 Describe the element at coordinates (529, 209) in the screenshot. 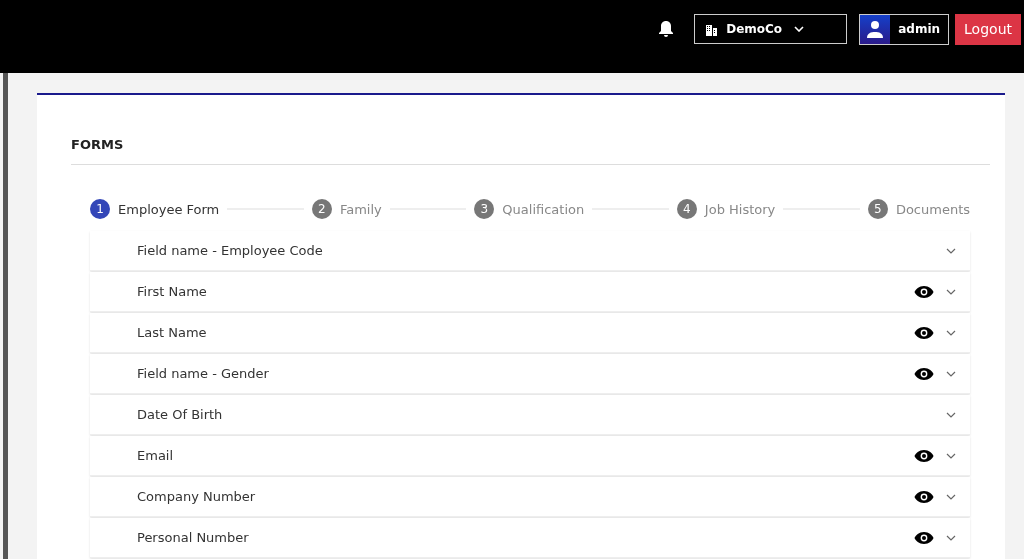

I see `step: 3 Qualification` at that location.